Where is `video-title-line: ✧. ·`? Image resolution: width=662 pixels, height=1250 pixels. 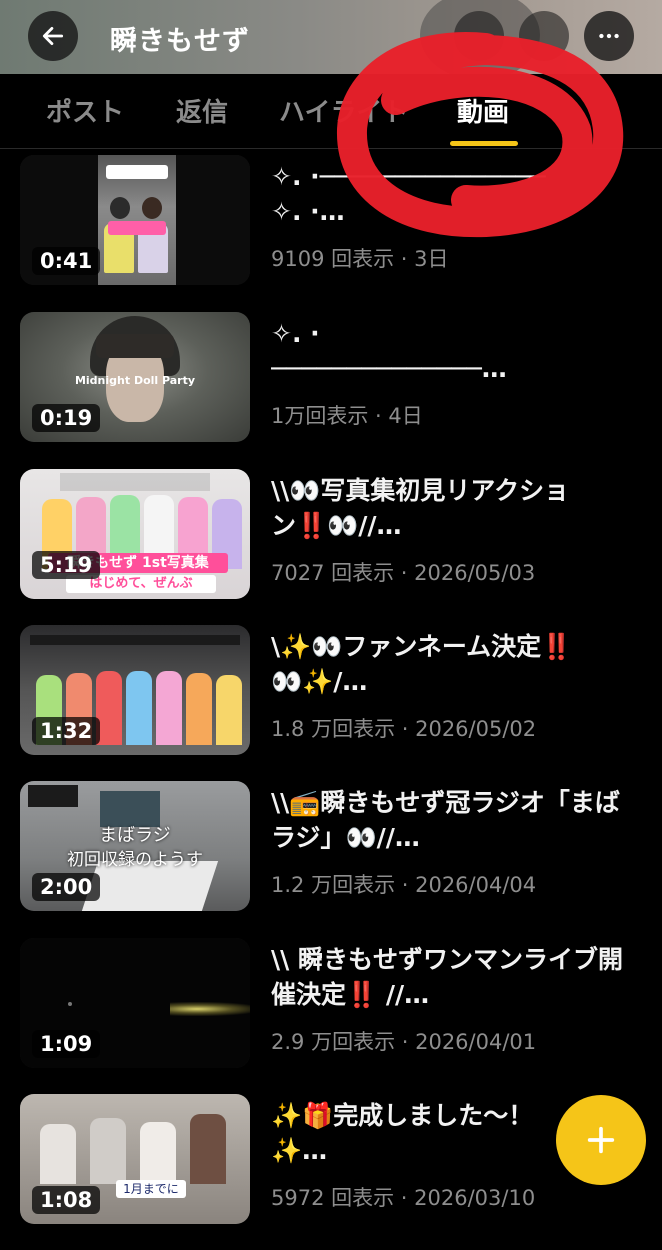
video-title-line: ✧. · is located at coordinates (295, 333).